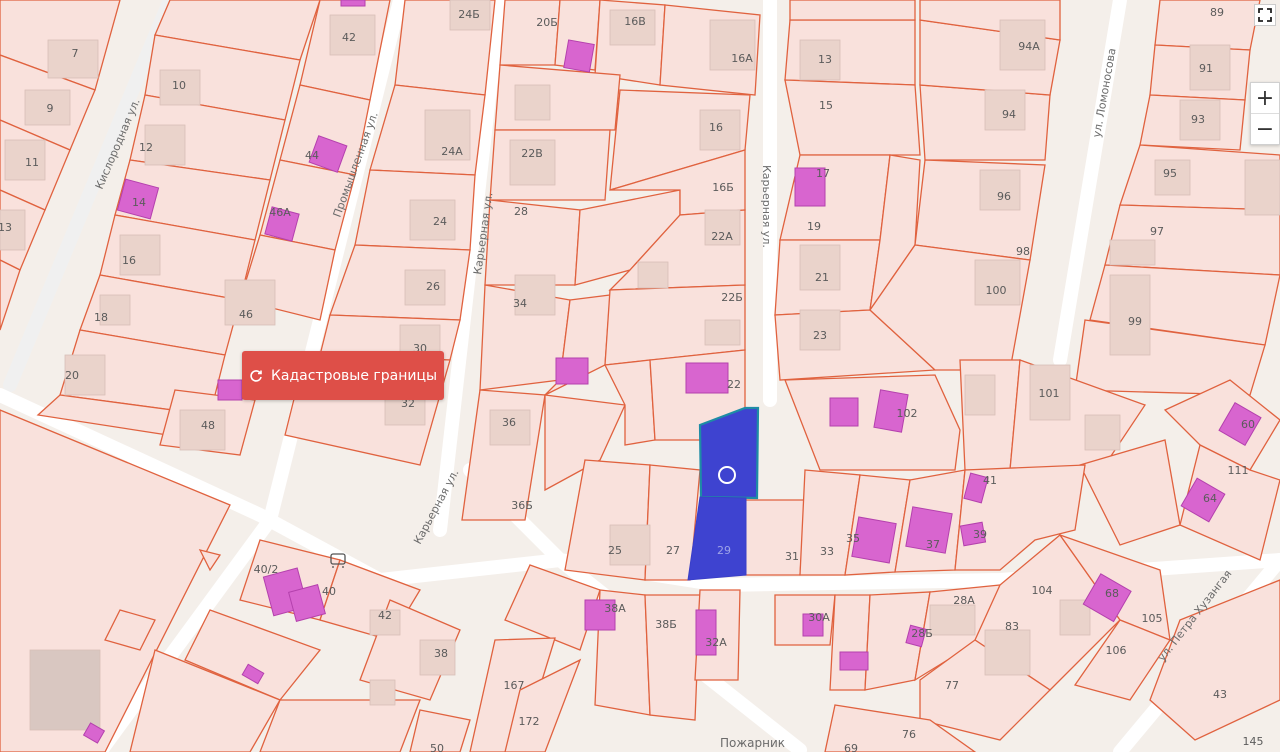  I want to click on parcel-label: 38А, so click(615, 608).